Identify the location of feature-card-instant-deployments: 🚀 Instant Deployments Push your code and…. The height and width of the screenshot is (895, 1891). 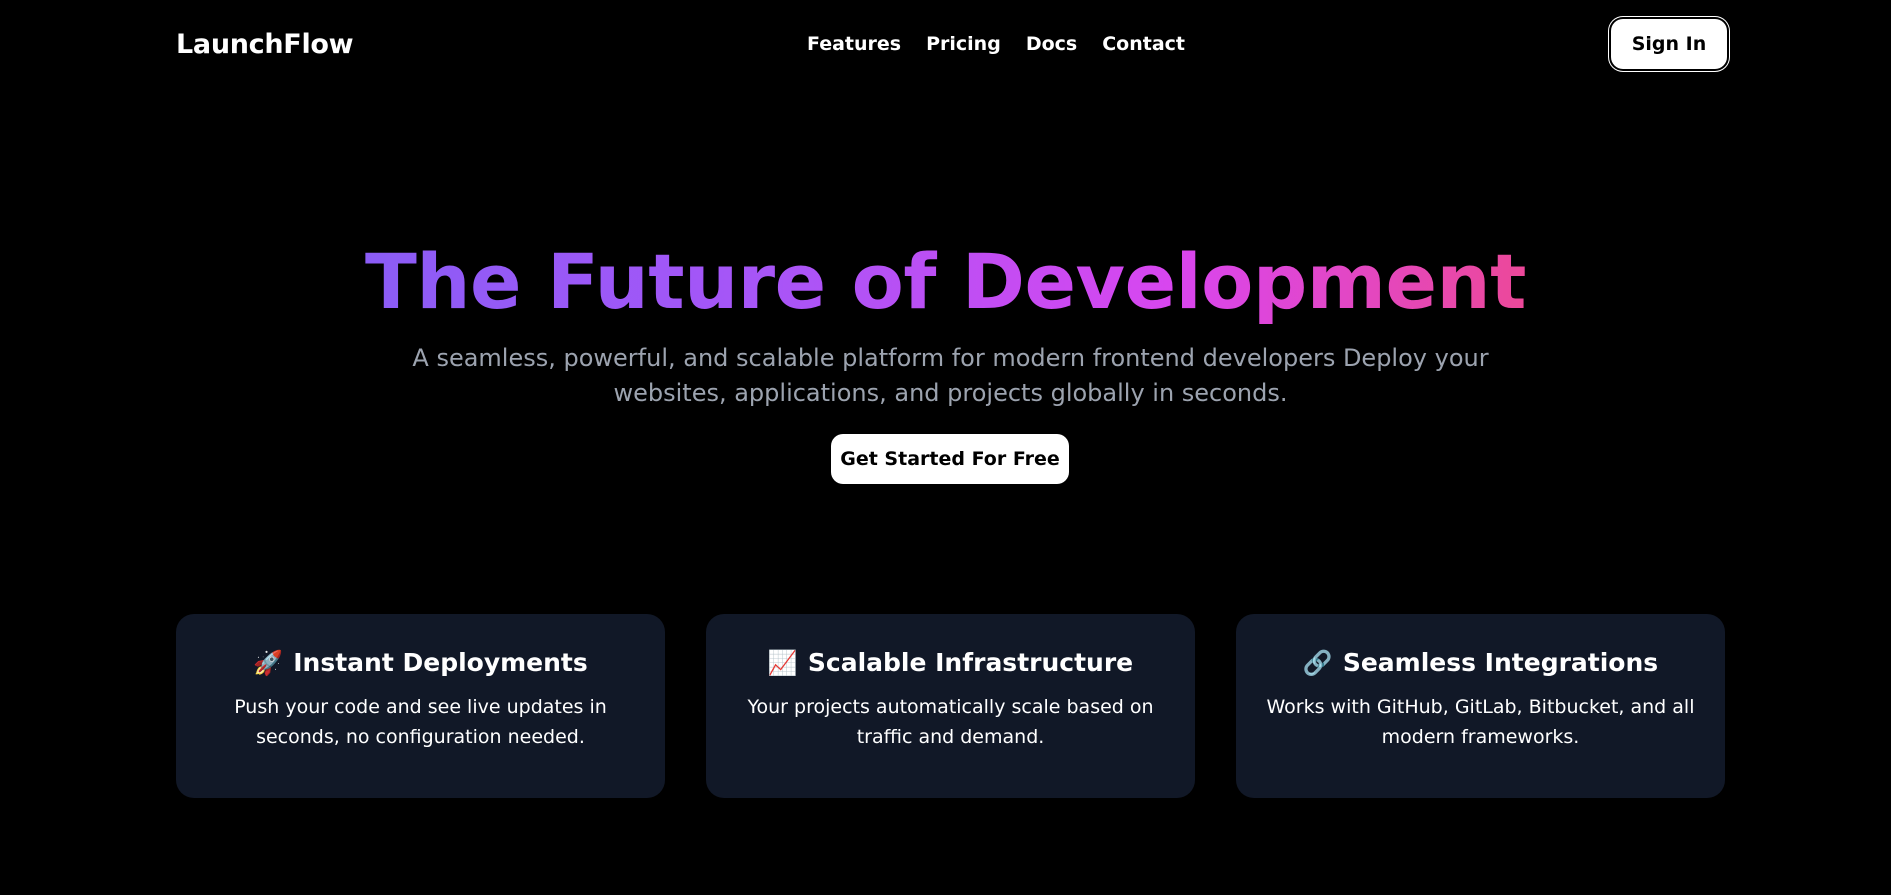
(420, 706).